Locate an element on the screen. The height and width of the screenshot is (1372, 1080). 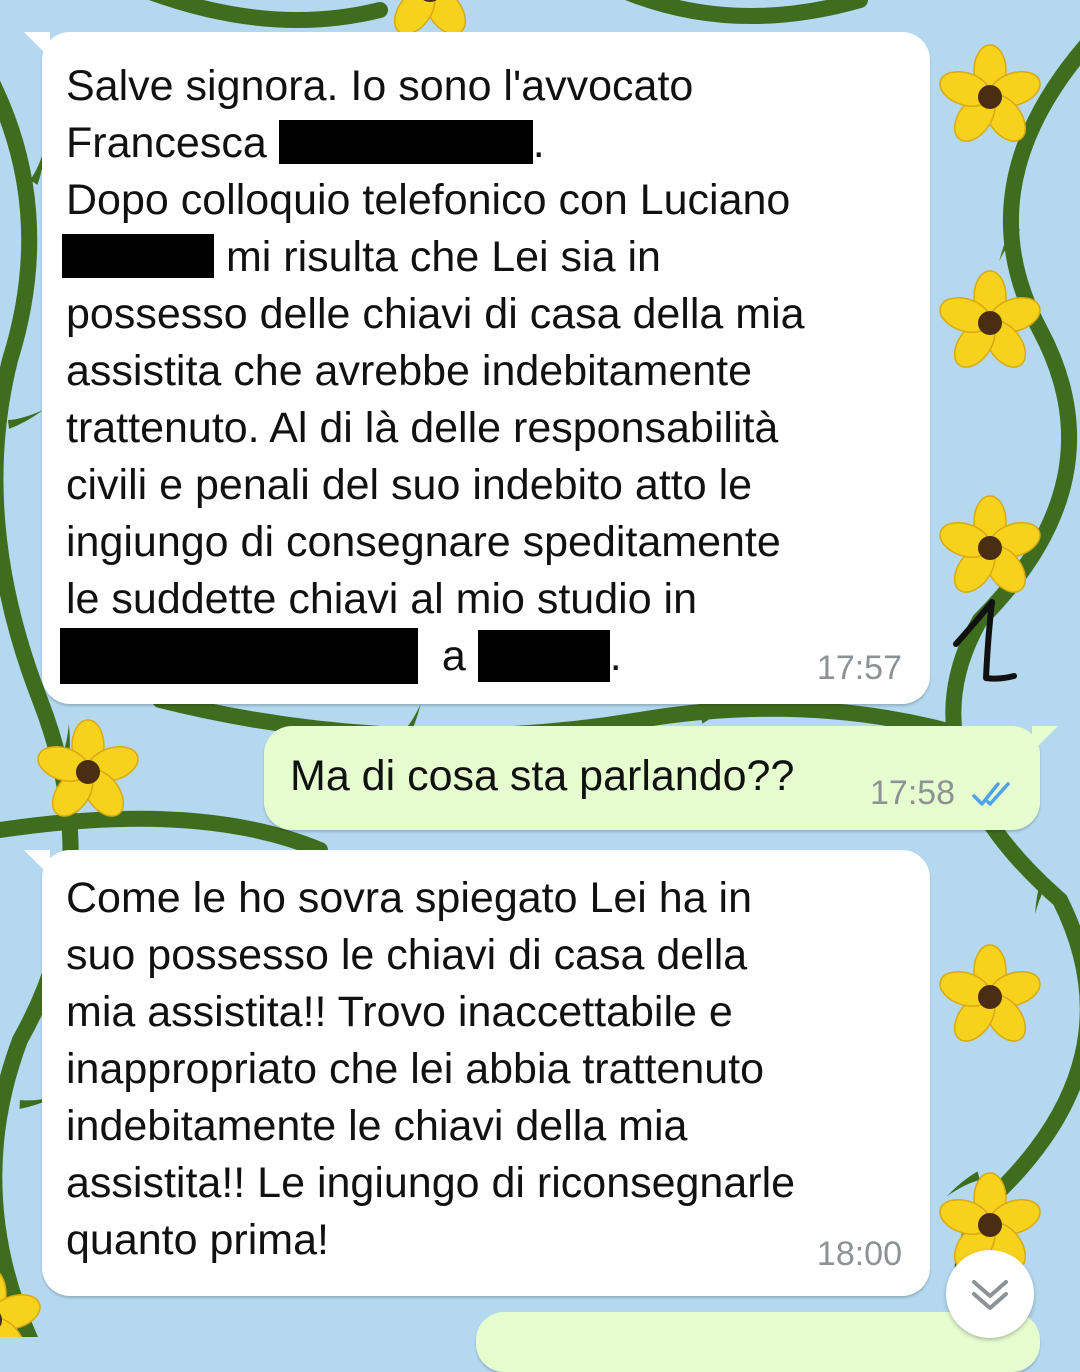
message-line: Francesca . is located at coordinates (305, 143).